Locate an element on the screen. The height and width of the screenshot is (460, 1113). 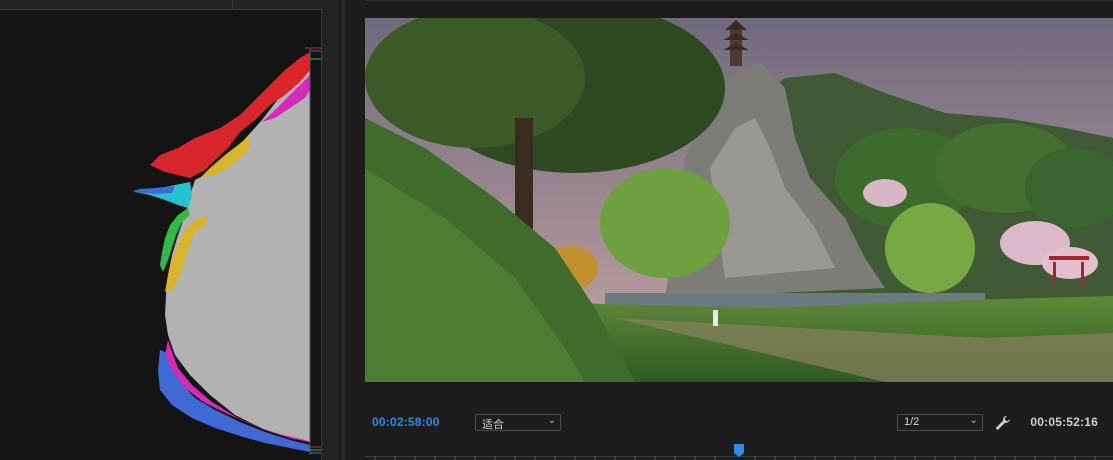
playback-resolution-value: 1/2 is located at coordinates (912, 422).